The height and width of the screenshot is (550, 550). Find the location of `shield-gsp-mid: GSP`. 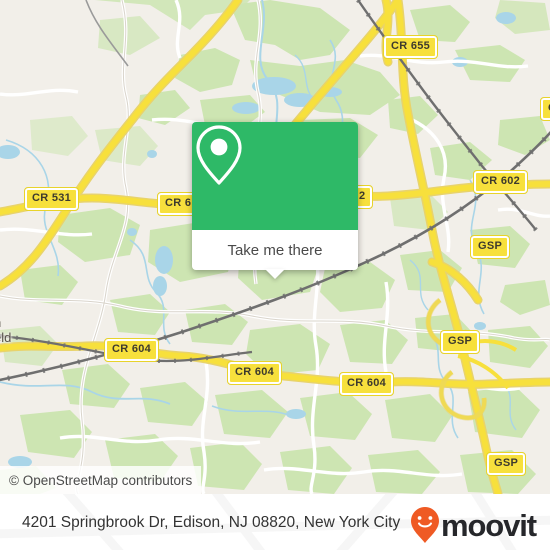

shield-gsp-mid: GSP is located at coordinates (460, 342).